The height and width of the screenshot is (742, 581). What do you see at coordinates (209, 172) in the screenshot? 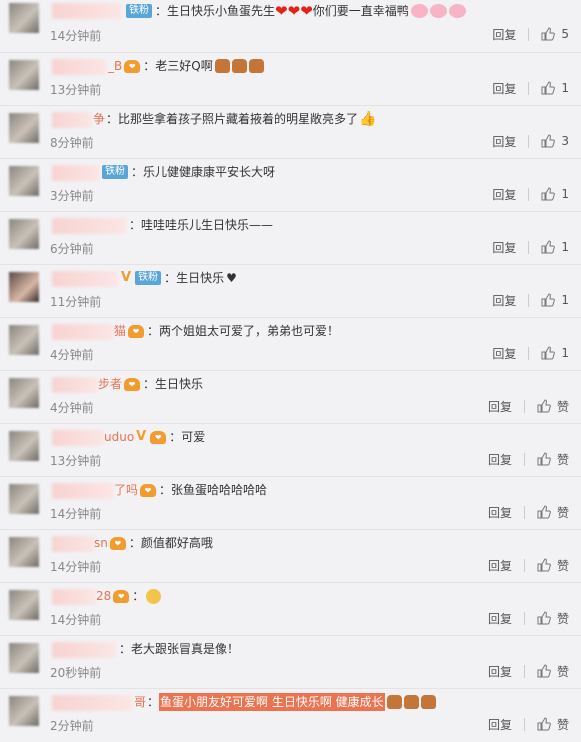
I see `comment-text: 乐儿健健康康平安长大呀` at bounding box center [209, 172].